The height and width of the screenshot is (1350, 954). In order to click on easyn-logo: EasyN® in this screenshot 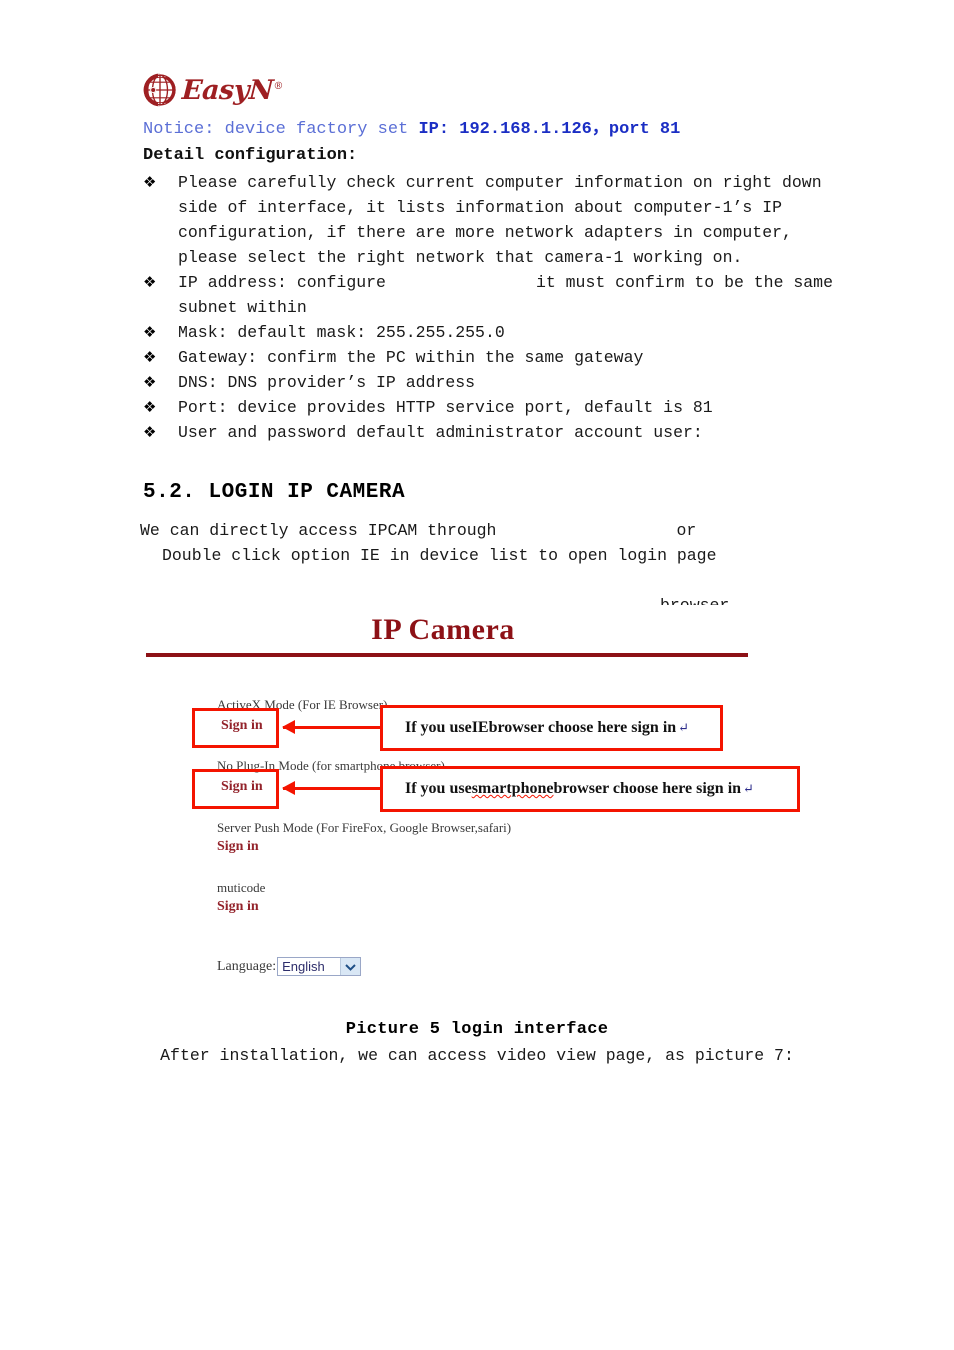, I will do `click(213, 90)`.